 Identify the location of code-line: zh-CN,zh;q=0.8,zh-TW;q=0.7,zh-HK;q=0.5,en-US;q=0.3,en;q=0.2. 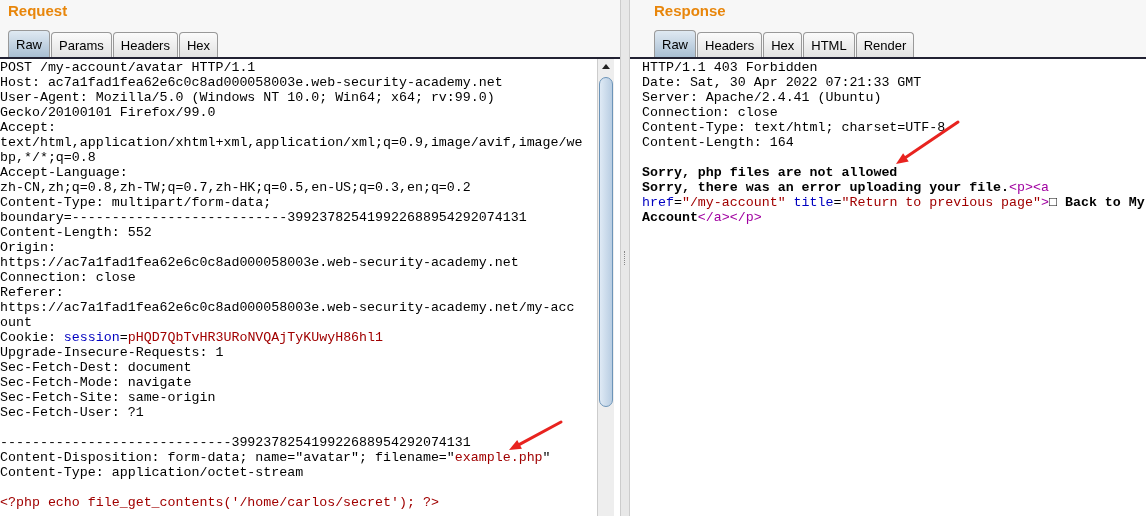
(236, 187).